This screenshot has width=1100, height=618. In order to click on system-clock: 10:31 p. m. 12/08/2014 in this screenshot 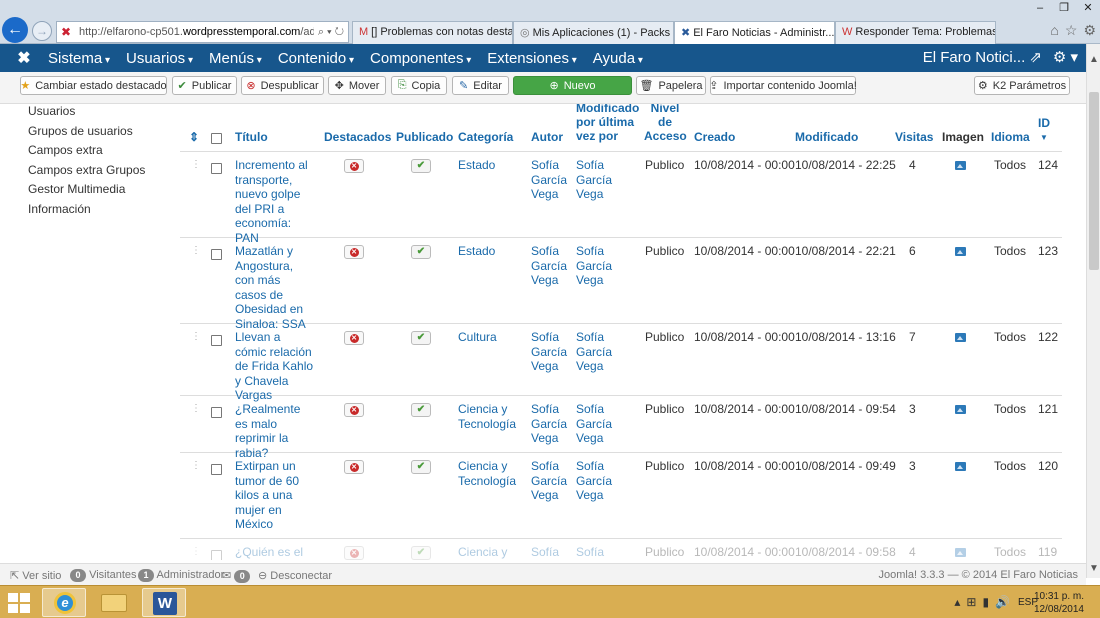, I will do `click(1059, 603)`.